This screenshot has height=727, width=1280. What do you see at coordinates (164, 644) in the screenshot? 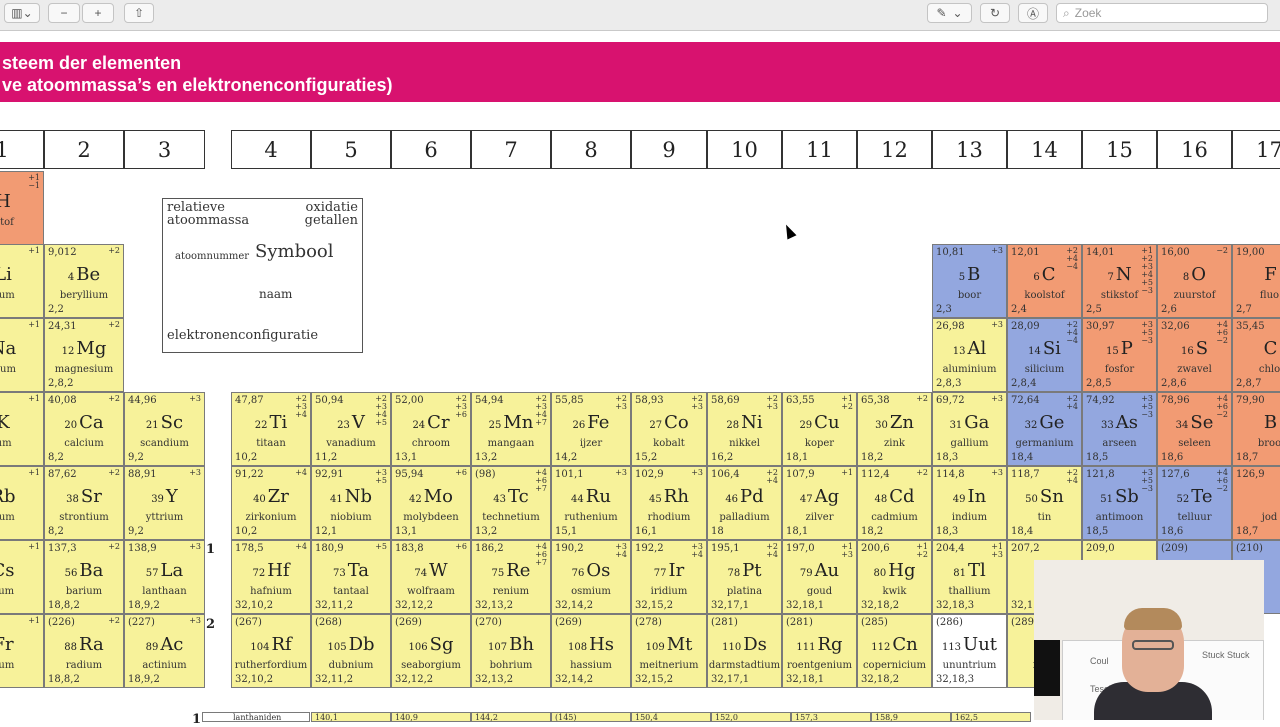
I see `element-symbol-line: 89 Ac` at bounding box center [164, 644].